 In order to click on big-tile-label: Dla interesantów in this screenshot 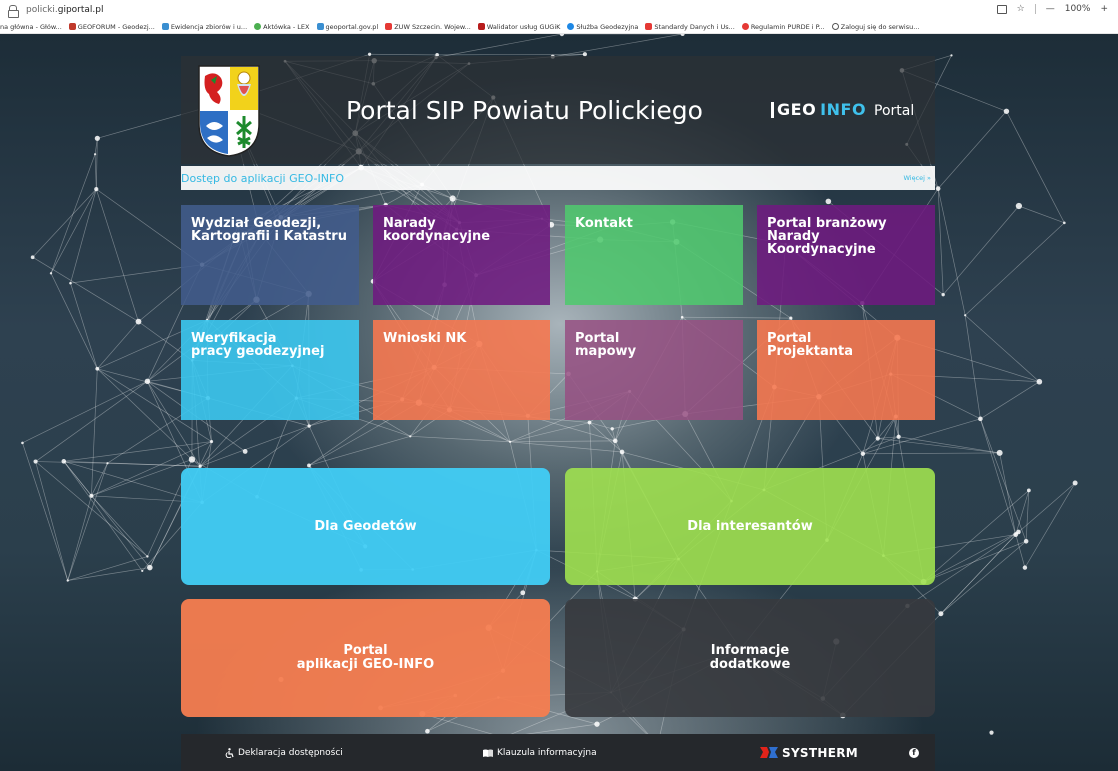, I will do `click(750, 526)`.